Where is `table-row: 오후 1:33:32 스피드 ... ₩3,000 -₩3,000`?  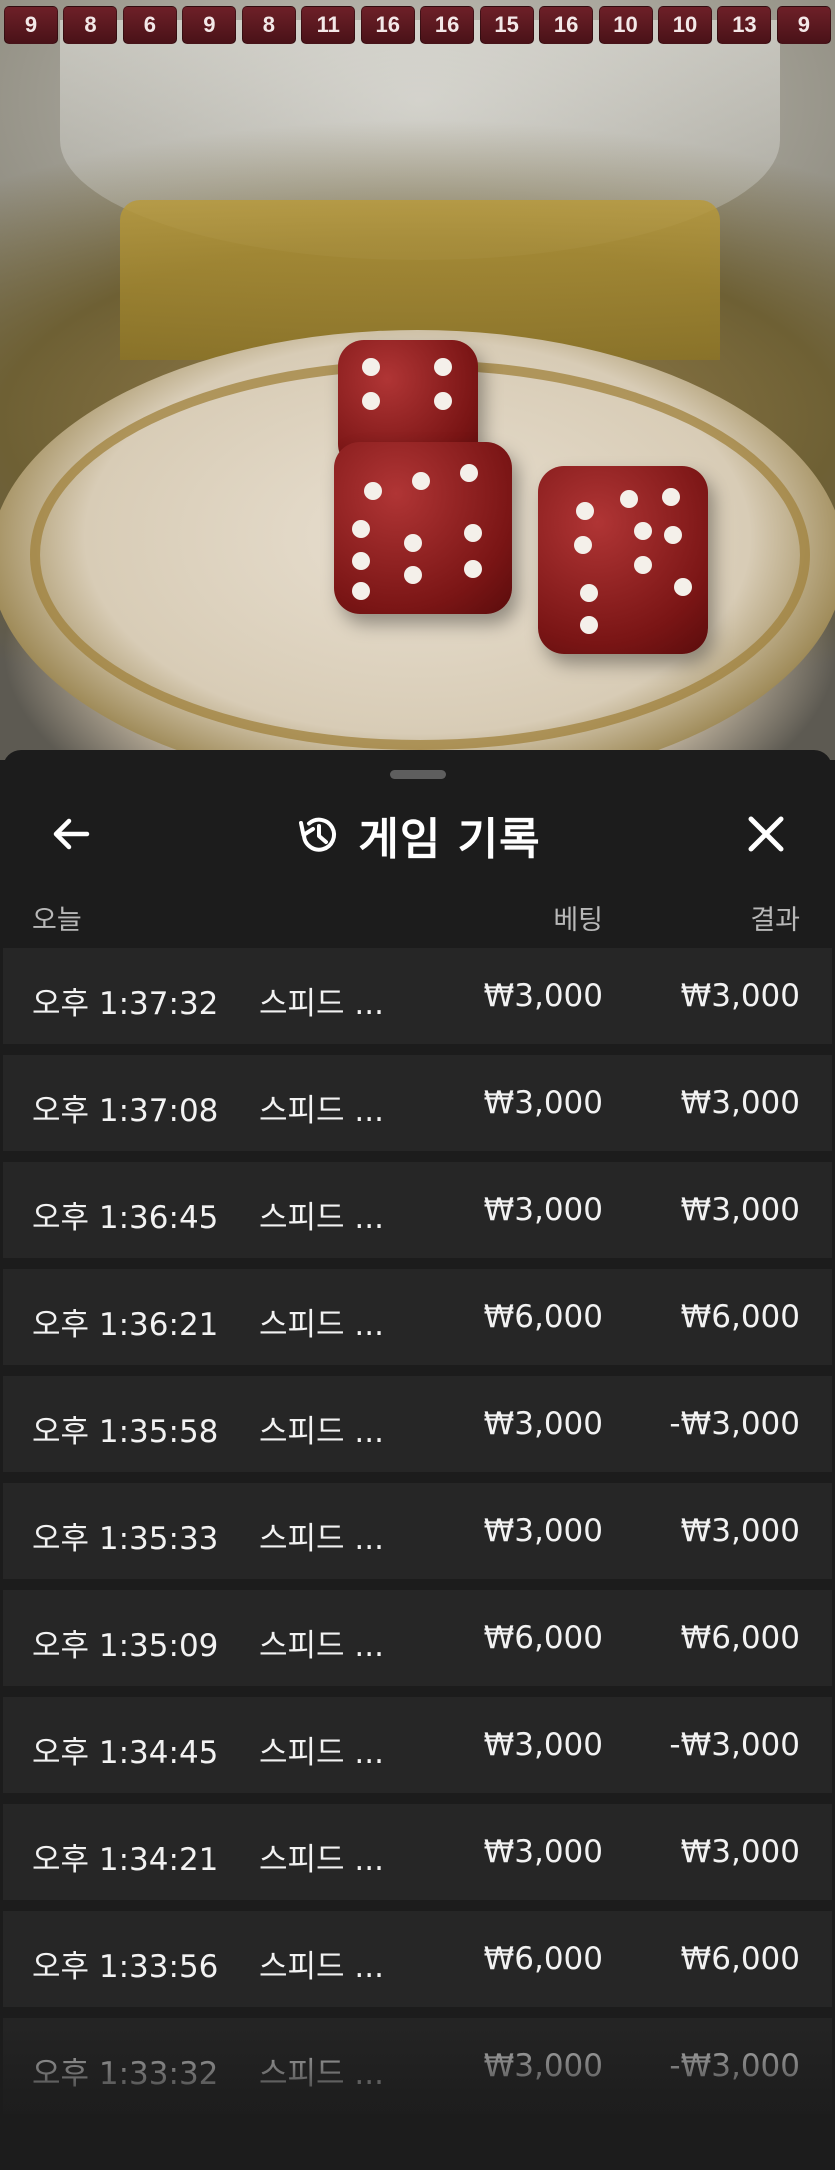 table-row: 오후 1:33:32 스피드 ... ₩3,000 -₩3,000 is located at coordinates (417, 2066).